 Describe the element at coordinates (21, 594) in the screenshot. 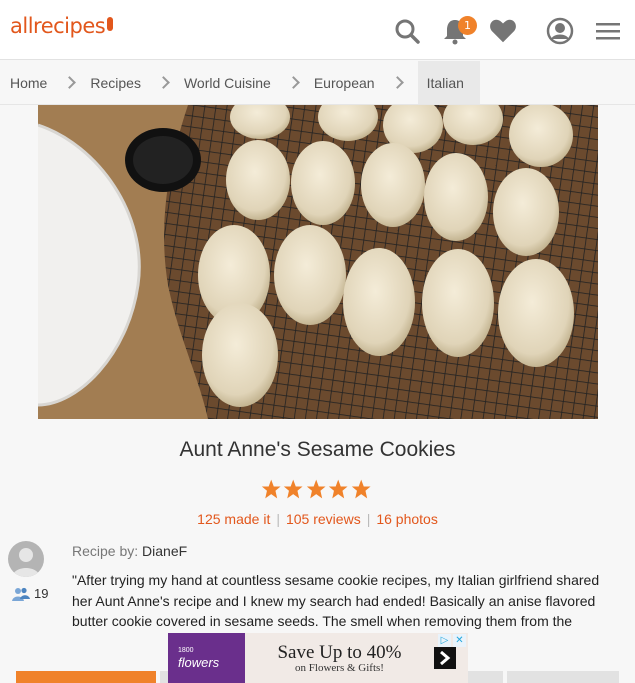

I see `followers-icon` at that location.